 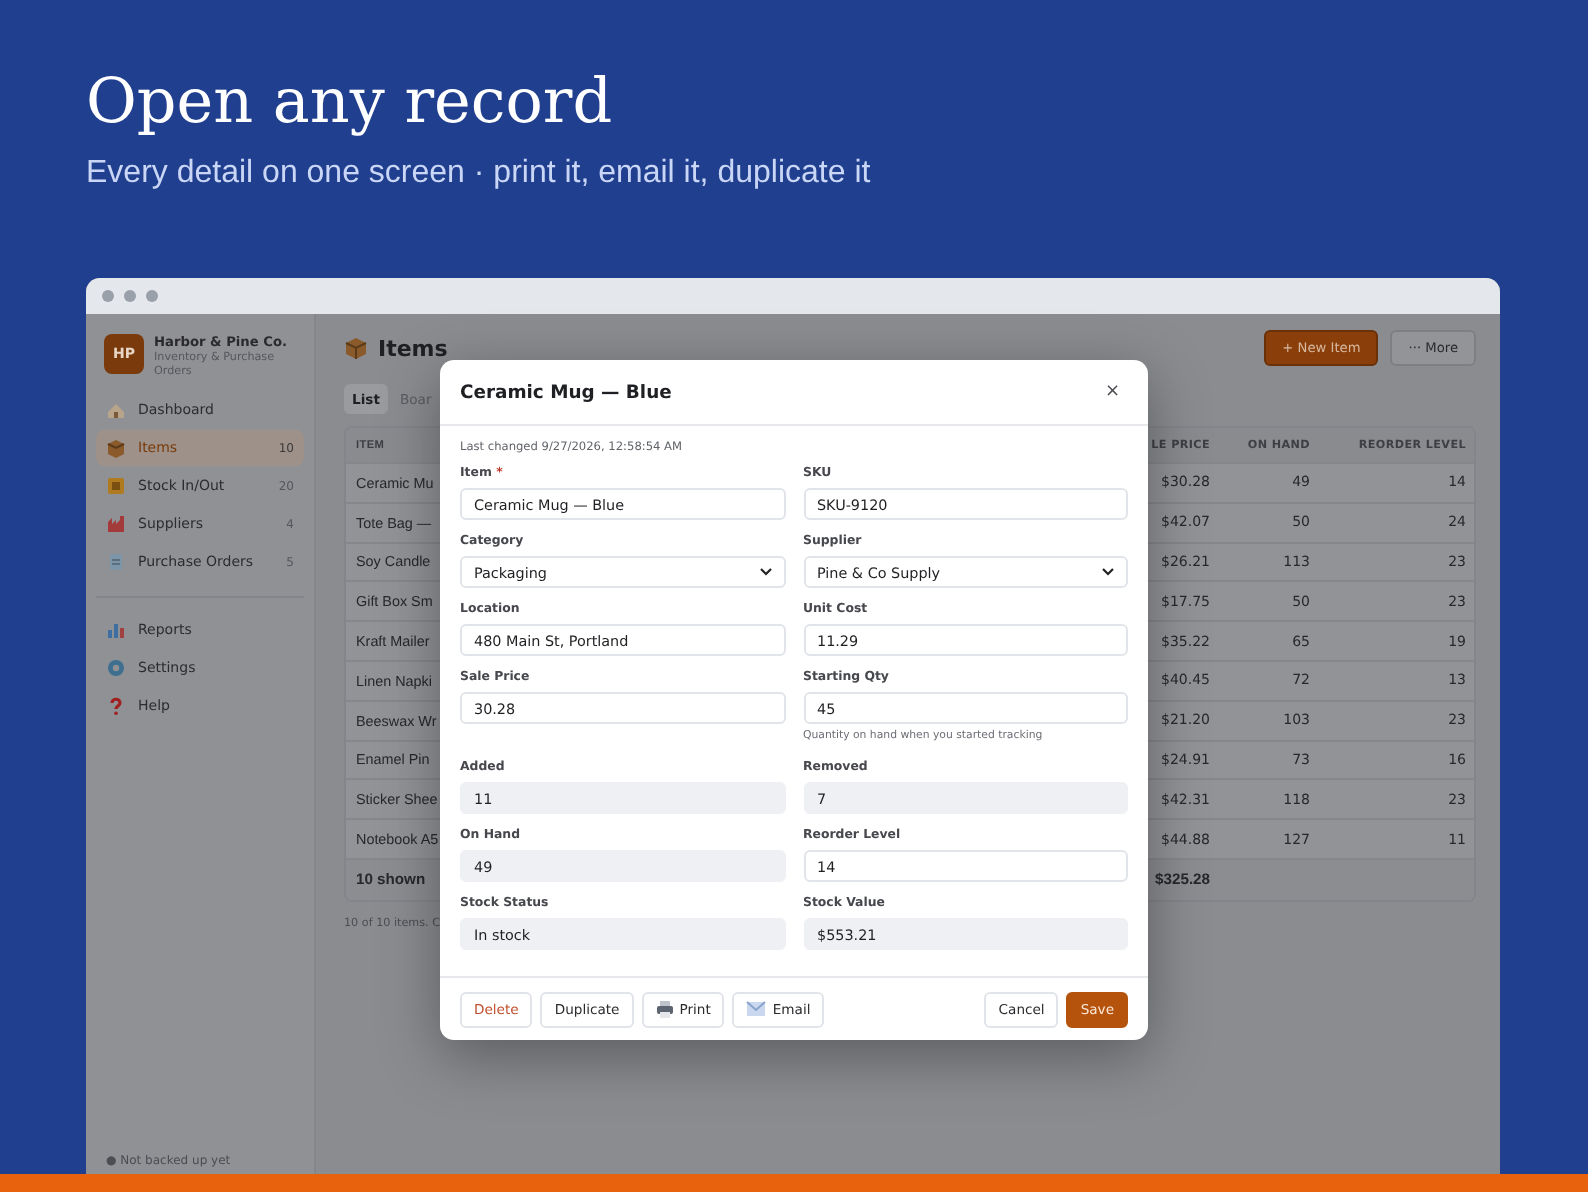 I want to click on question-icon, so click(x=116, y=706).